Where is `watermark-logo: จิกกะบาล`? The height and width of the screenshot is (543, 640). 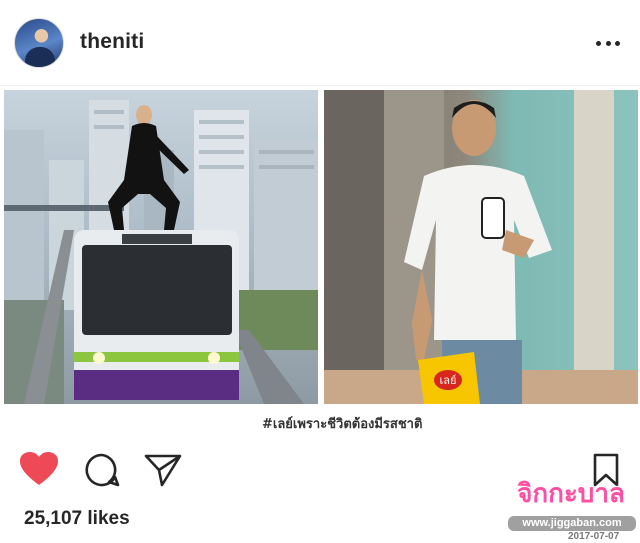 watermark-logo: จิกกะบาล is located at coordinates (571, 494).